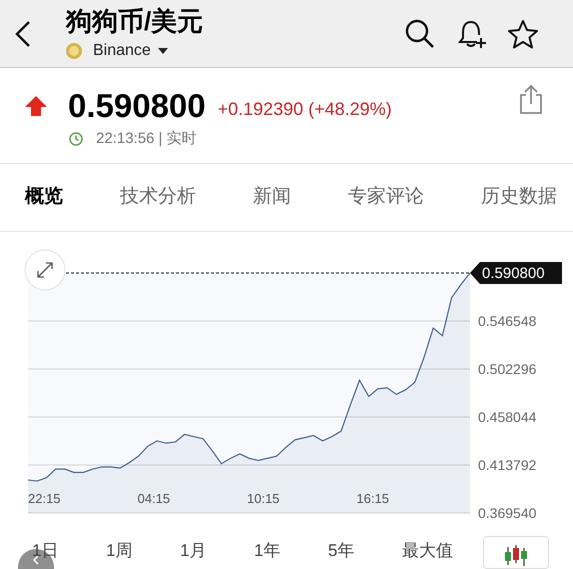 The width and height of the screenshot is (573, 569). I want to click on share-icon, so click(531, 99).